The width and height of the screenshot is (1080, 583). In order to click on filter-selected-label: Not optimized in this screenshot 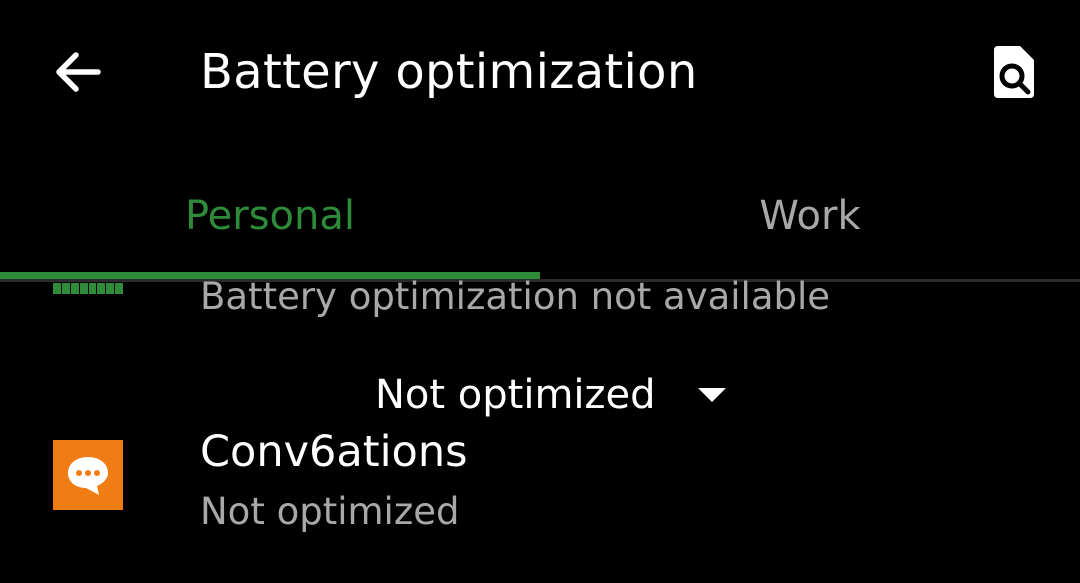, I will do `click(515, 395)`.